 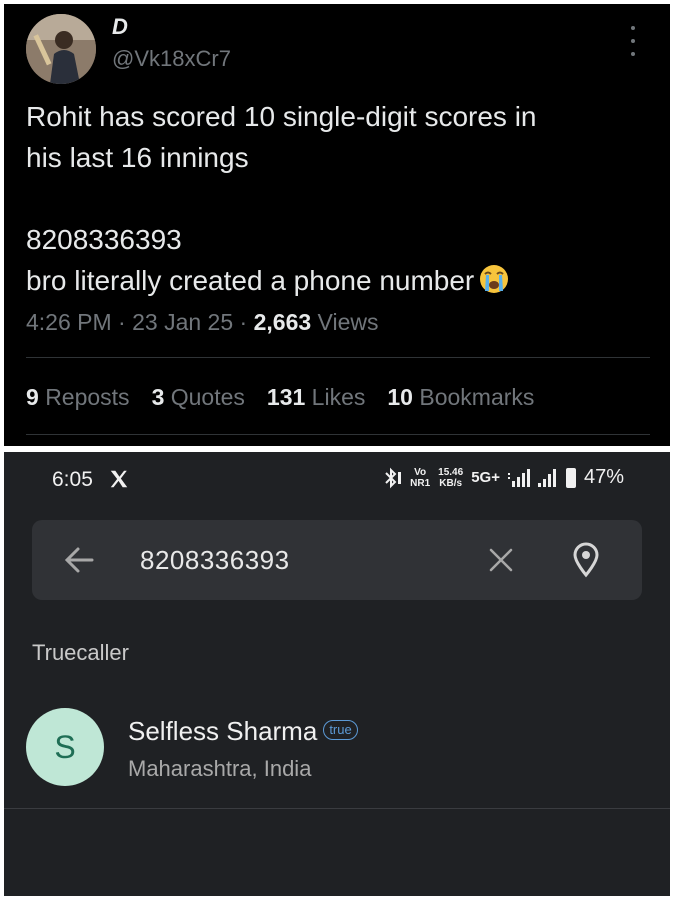 What do you see at coordinates (420, 483) in the screenshot?
I see `volte-bottom: NR1` at bounding box center [420, 483].